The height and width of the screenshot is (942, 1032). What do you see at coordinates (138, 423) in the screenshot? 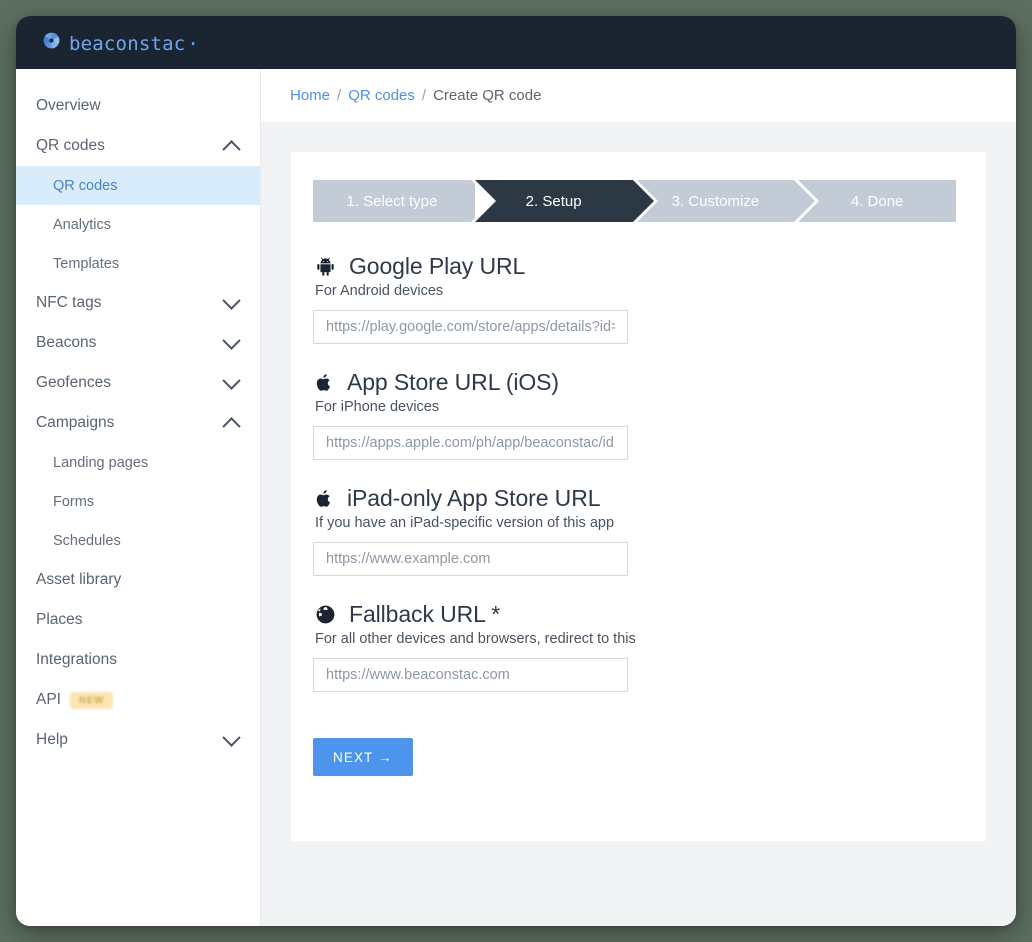
I see `sidebar-group-campaigns: Campaigns` at bounding box center [138, 423].